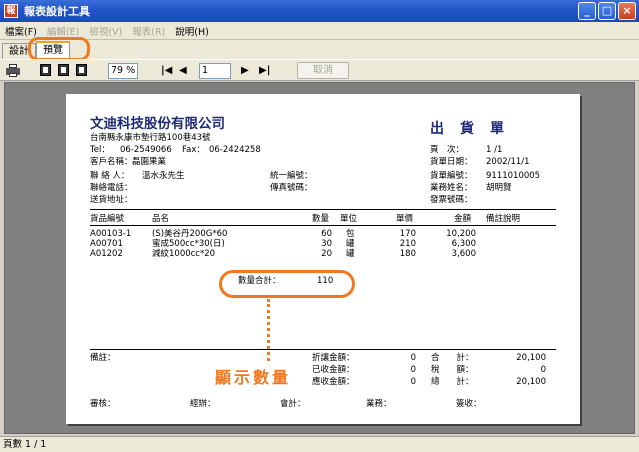  I want to click on window-controls: _ □ ×, so click(607, 11).